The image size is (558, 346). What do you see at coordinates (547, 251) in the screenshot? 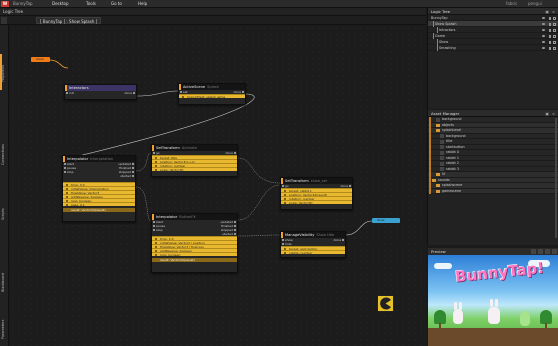
I see `settings-icon` at bounding box center [547, 251].